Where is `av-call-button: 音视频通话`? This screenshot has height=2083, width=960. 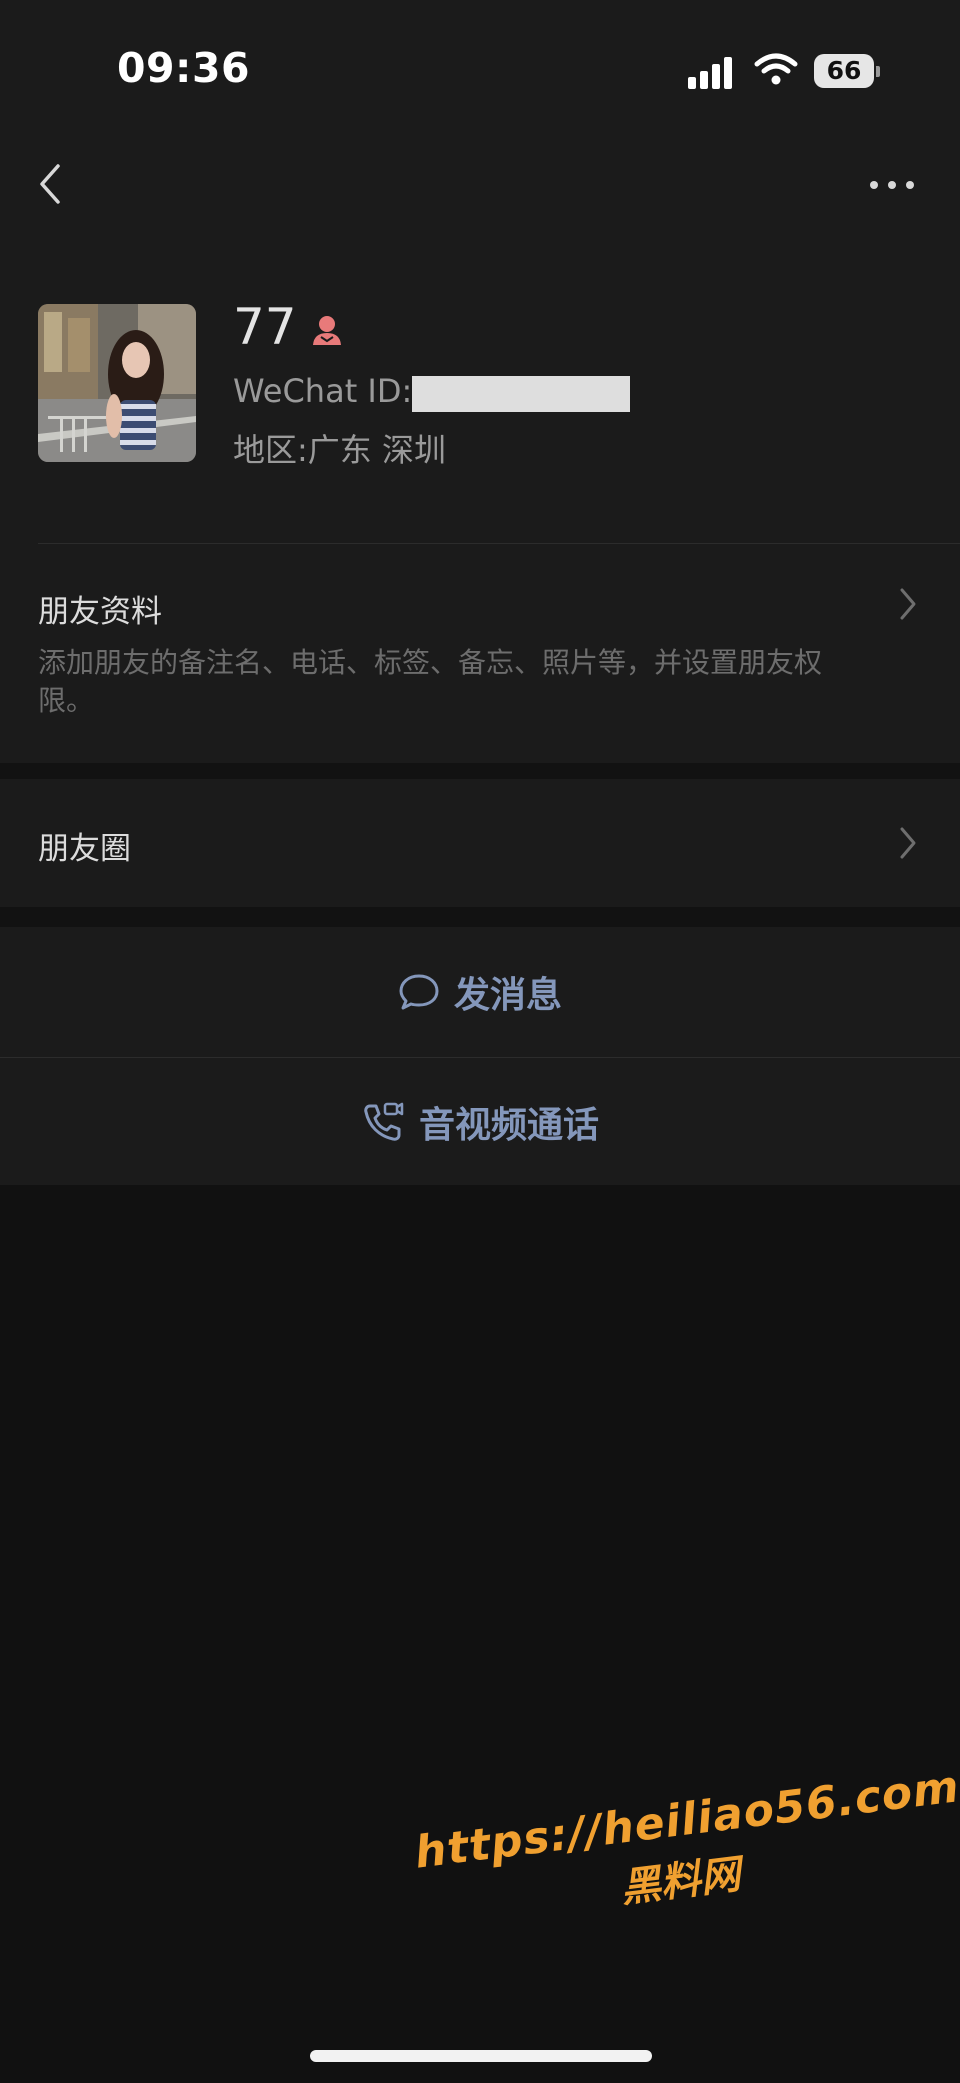
av-call-button: 音视频通话 is located at coordinates (480, 1121).